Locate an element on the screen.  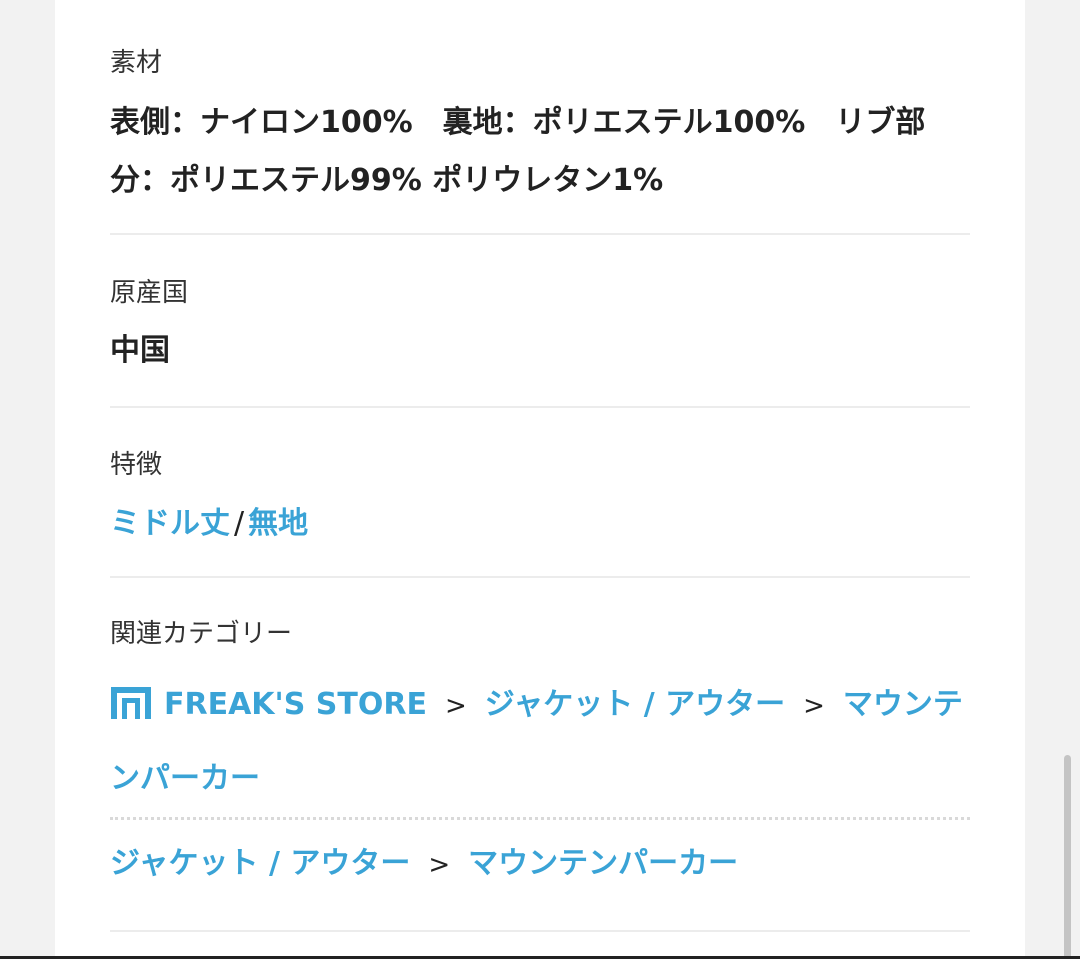
feature-link-middle-length: ミドル丈 is located at coordinates (170, 523).